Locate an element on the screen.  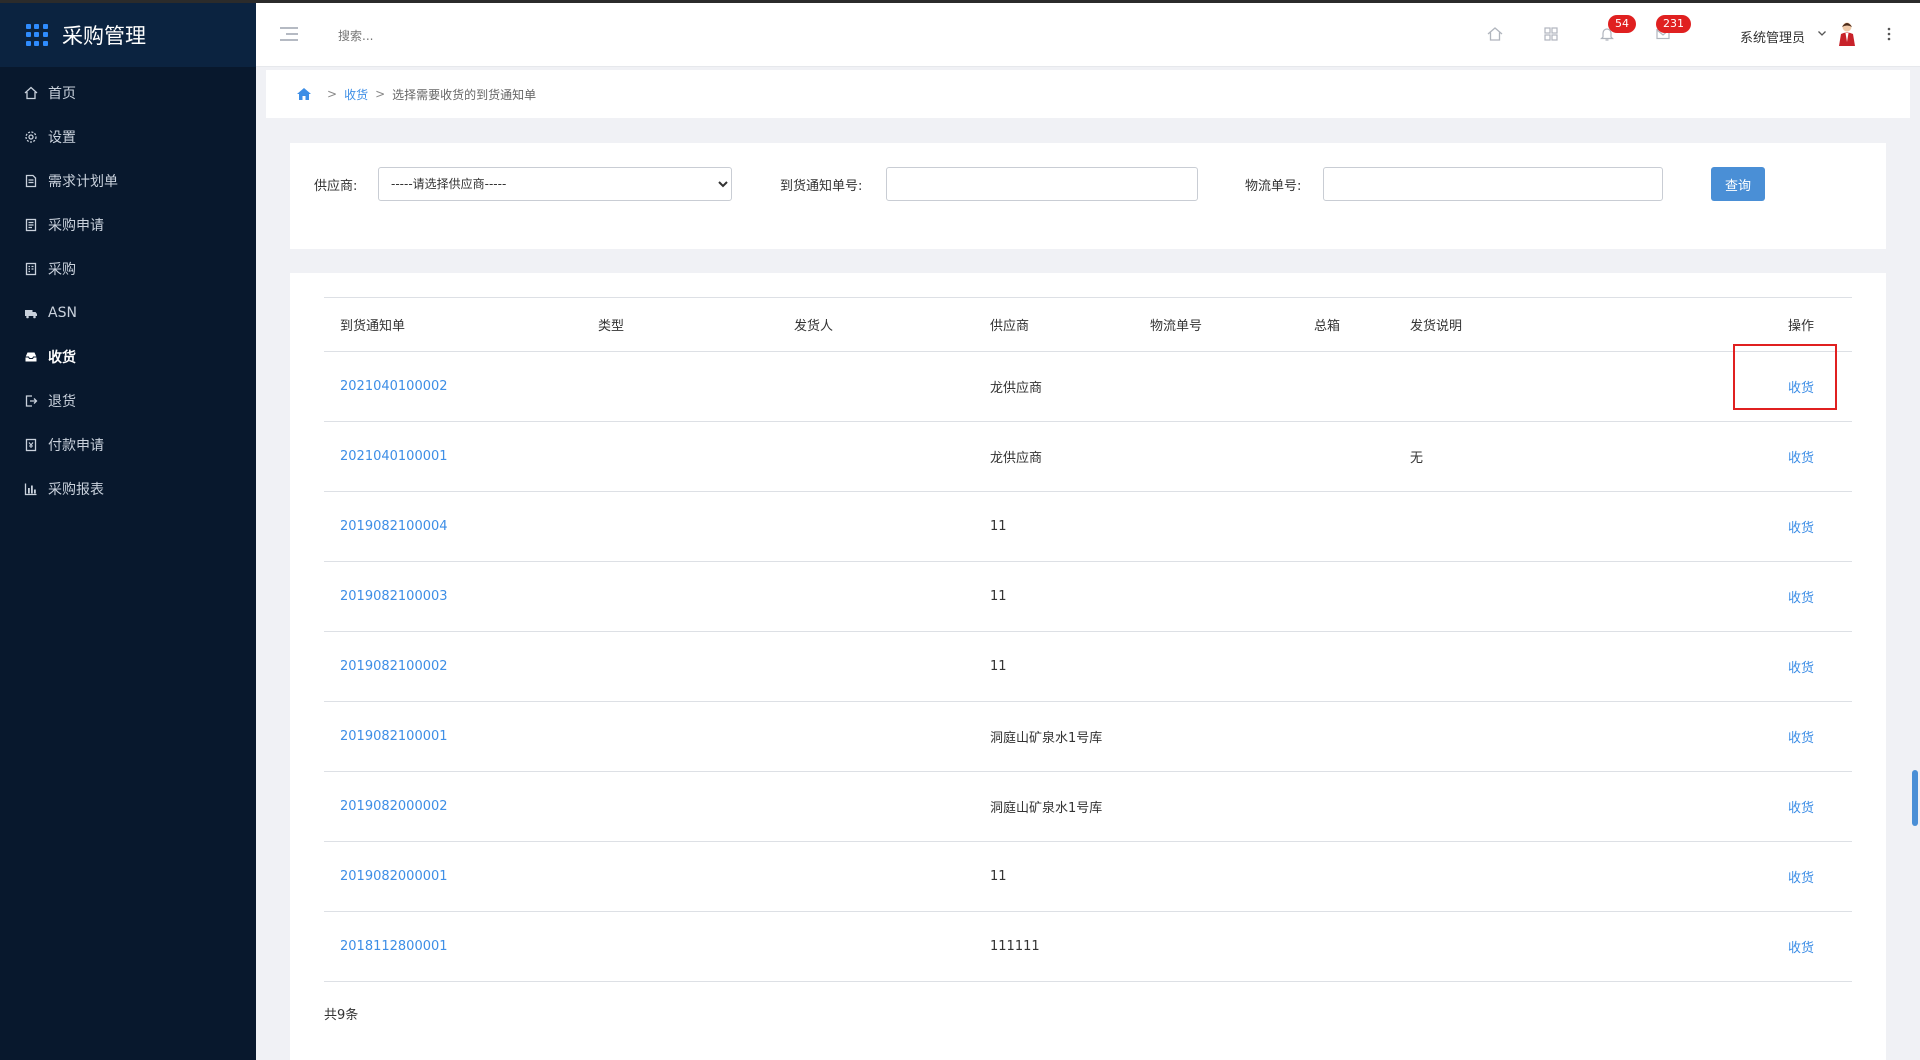
cell-shipper is located at coordinates (876, 876).